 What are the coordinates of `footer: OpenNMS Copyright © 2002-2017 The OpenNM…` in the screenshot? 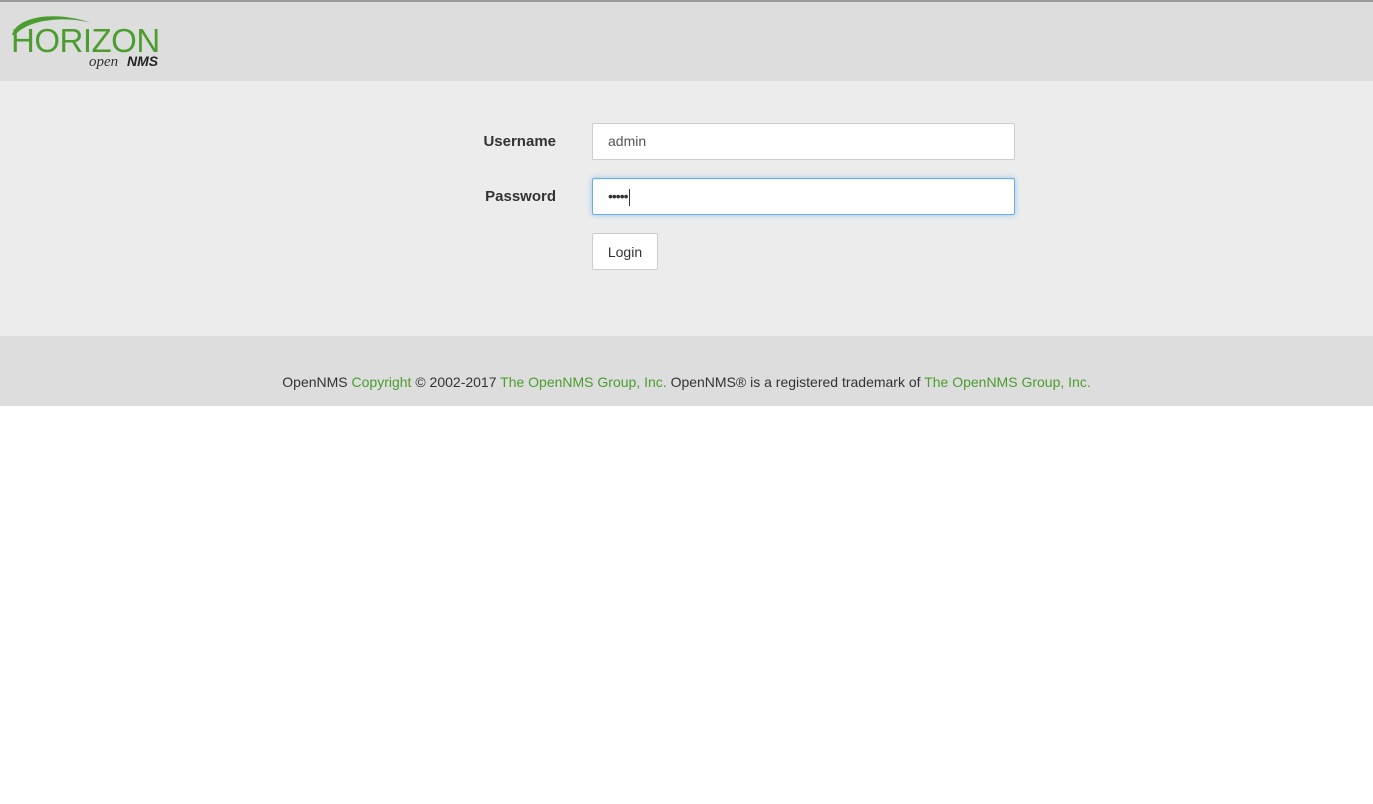 It's located at (686, 371).